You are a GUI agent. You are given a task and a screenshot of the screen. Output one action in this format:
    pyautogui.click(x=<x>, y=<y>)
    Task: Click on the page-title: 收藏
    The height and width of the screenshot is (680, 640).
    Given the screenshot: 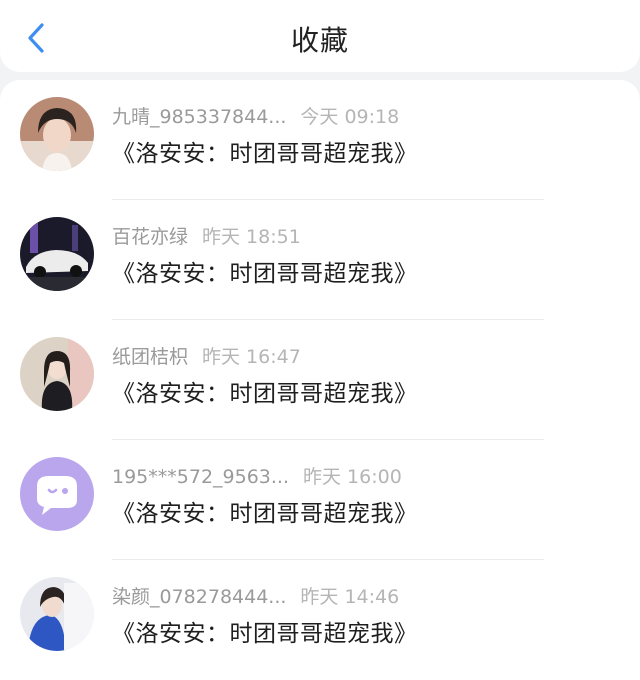 What is the action you would take?
    pyautogui.click(x=319, y=40)
    